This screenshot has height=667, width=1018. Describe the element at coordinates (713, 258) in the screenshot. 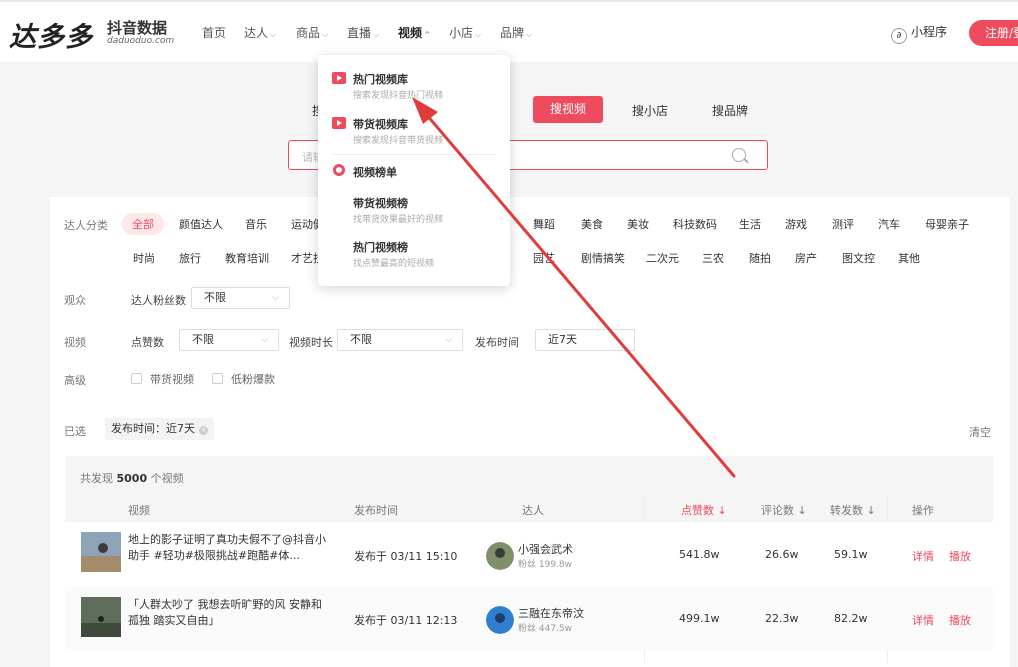

I see `category-chip: 三农` at that location.